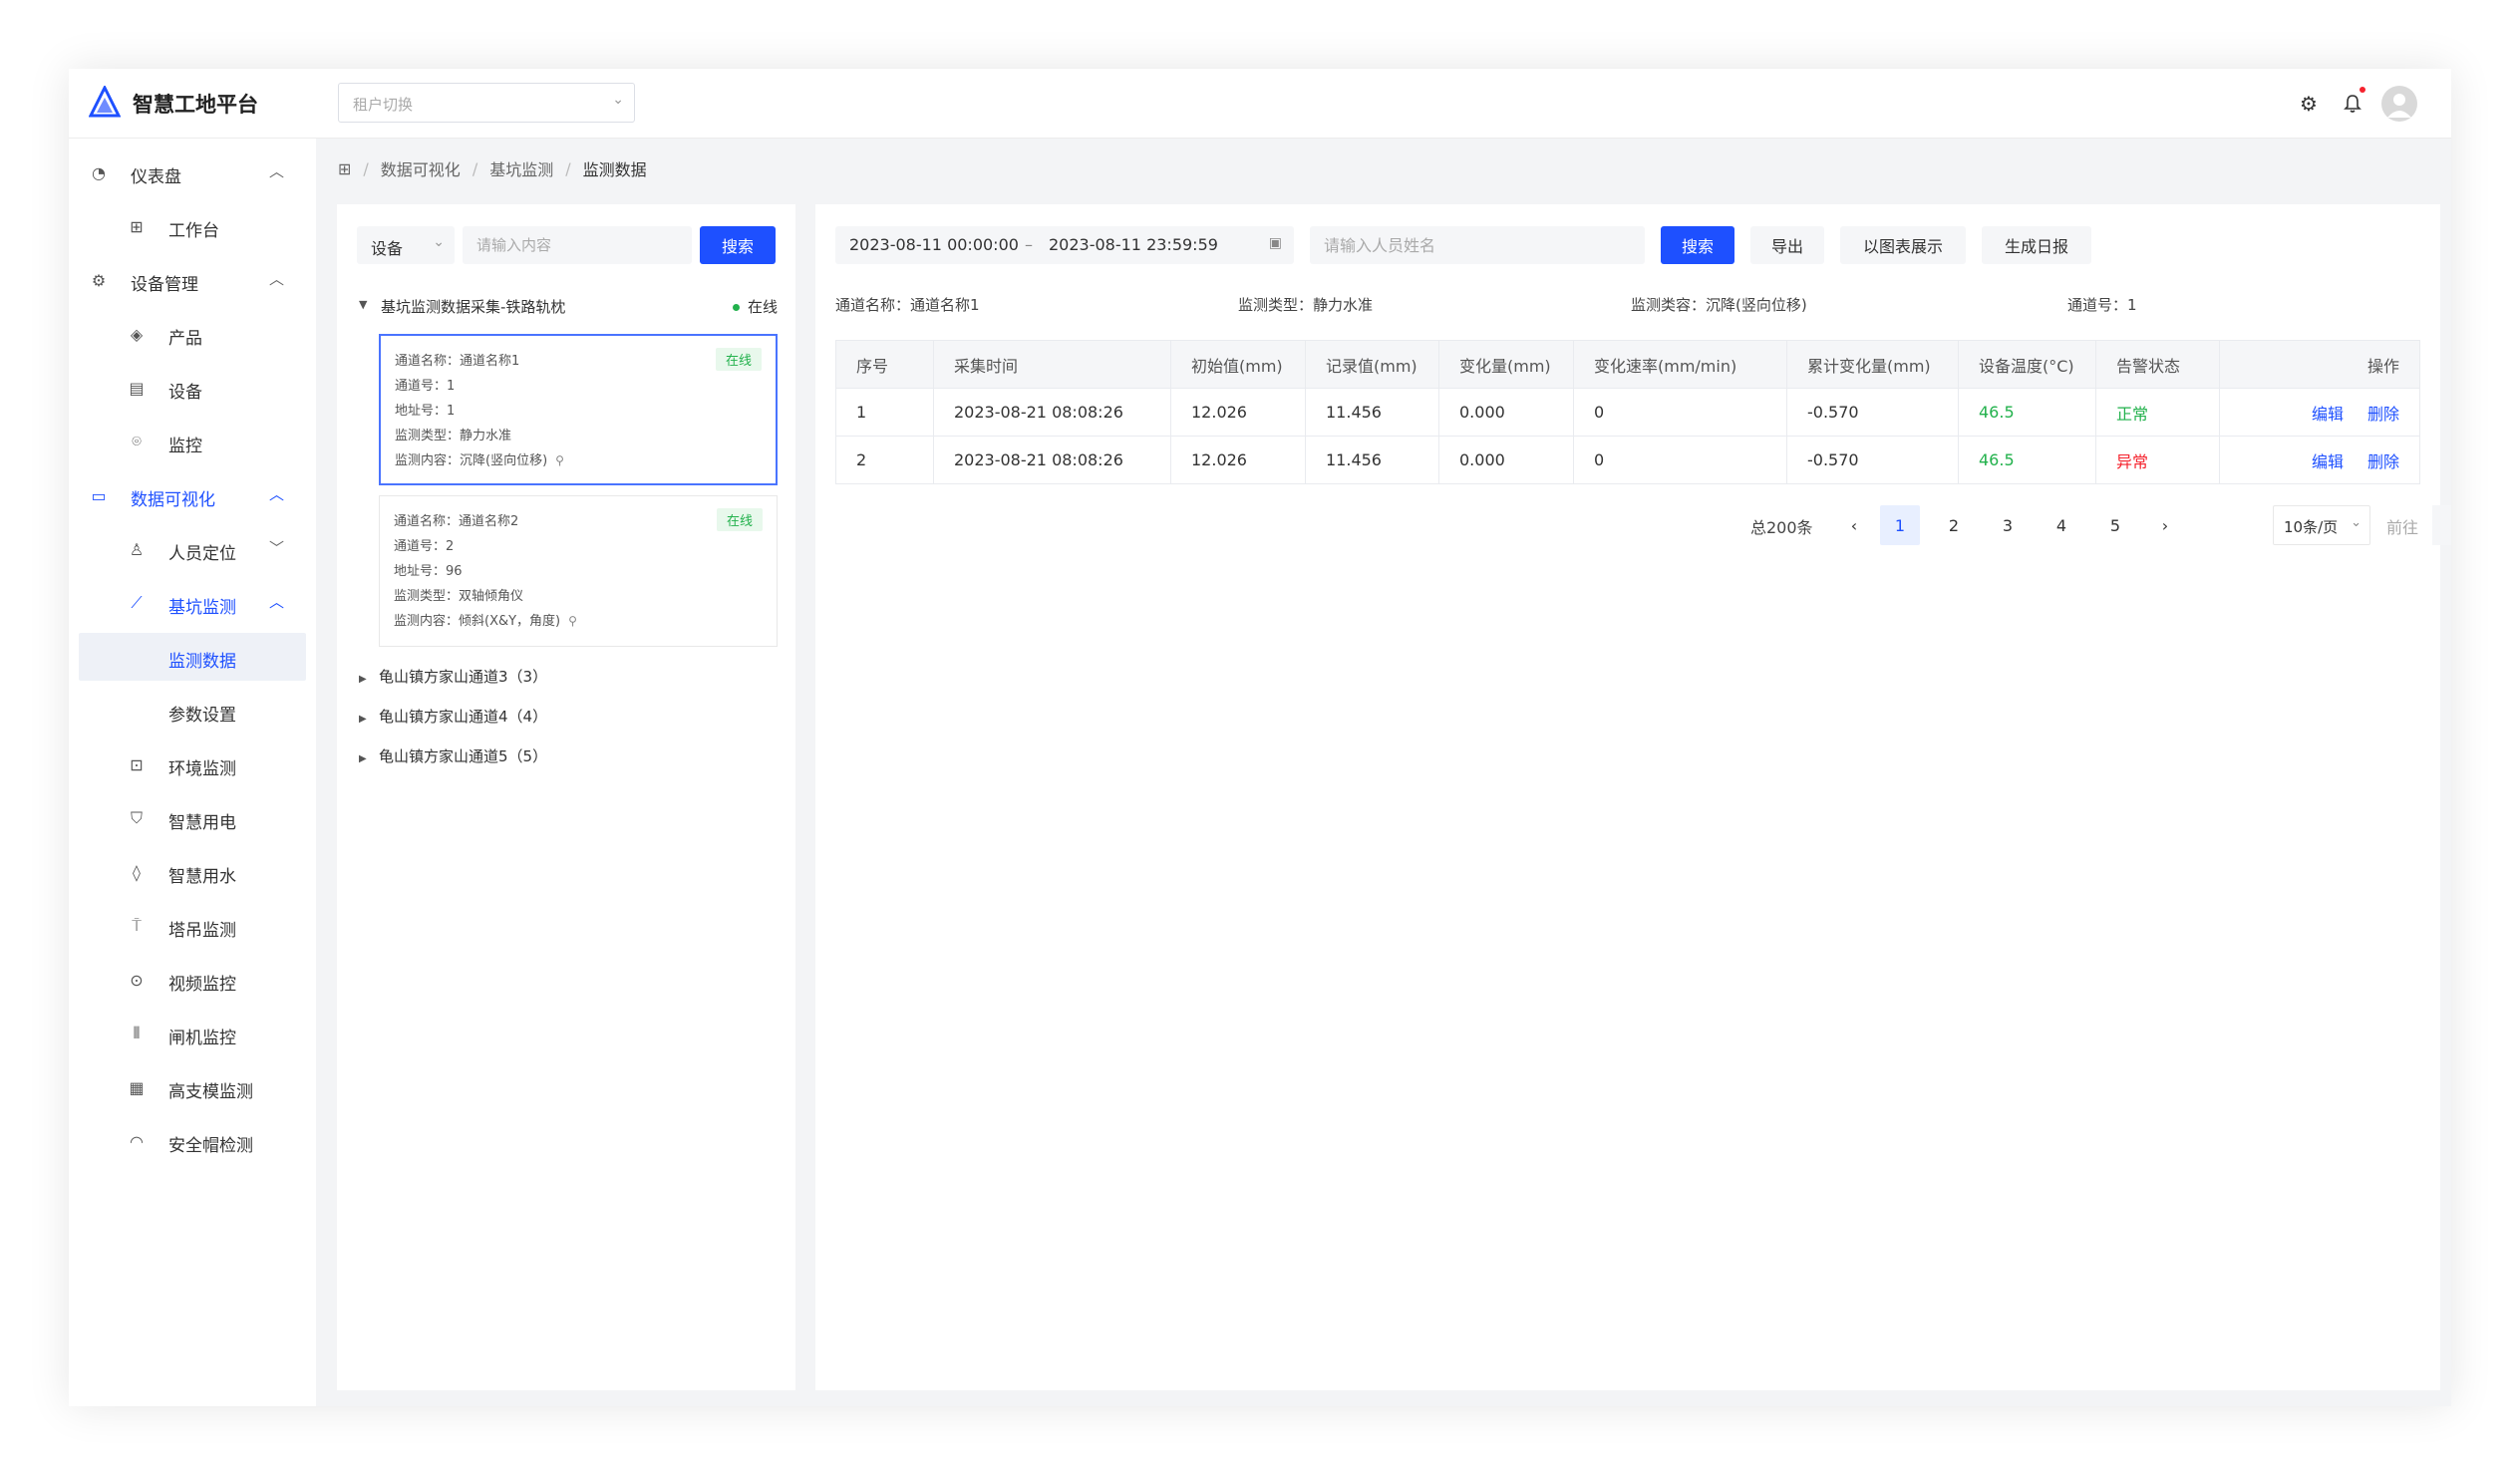 The height and width of the screenshot is (1477, 2520). What do you see at coordinates (192, 495) in the screenshot?
I see `sidebar-item-data-visualization: ▭ 数据可视化 ︿` at bounding box center [192, 495].